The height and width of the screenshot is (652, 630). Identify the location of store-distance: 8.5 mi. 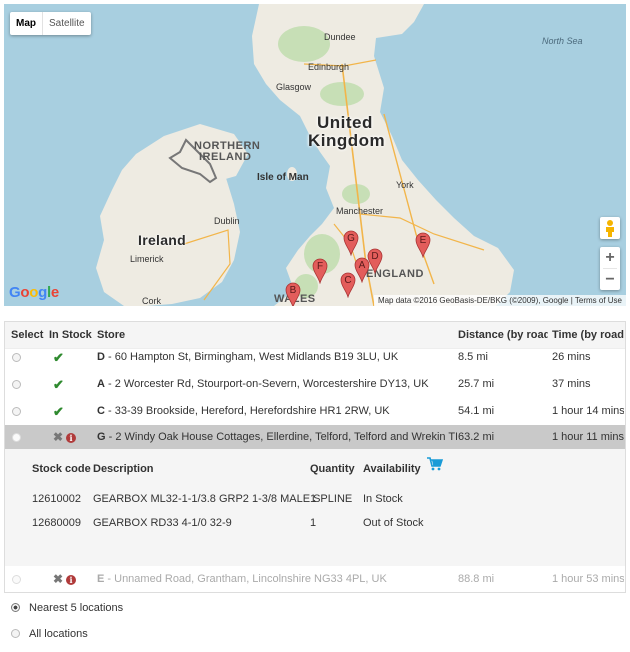
(473, 357).